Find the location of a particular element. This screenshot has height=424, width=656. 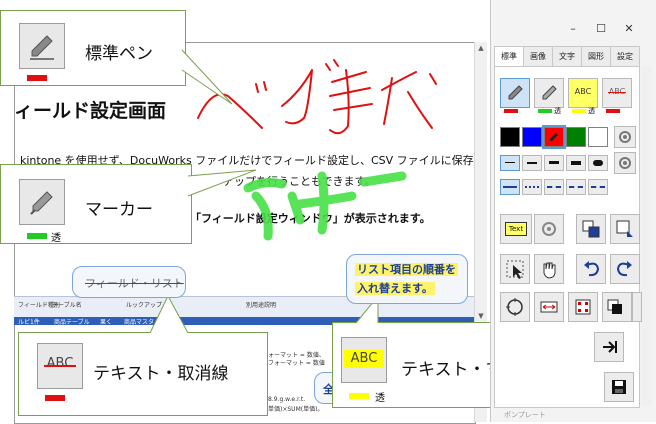

strike-callout-label: テキスト・取消線 is located at coordinates (161, 374).